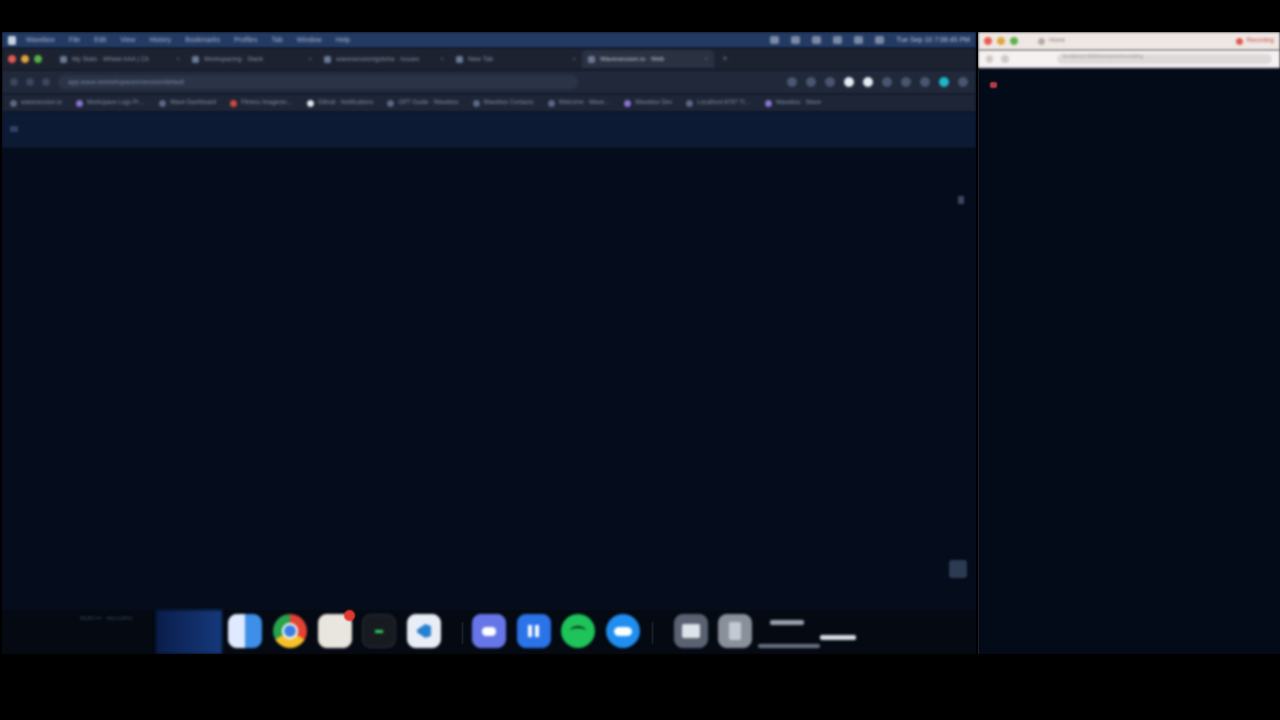  What do you see at coordinates (623, 631) in the screenshot?
I see `cloud-app-icon` at bounding box center [623, 631].